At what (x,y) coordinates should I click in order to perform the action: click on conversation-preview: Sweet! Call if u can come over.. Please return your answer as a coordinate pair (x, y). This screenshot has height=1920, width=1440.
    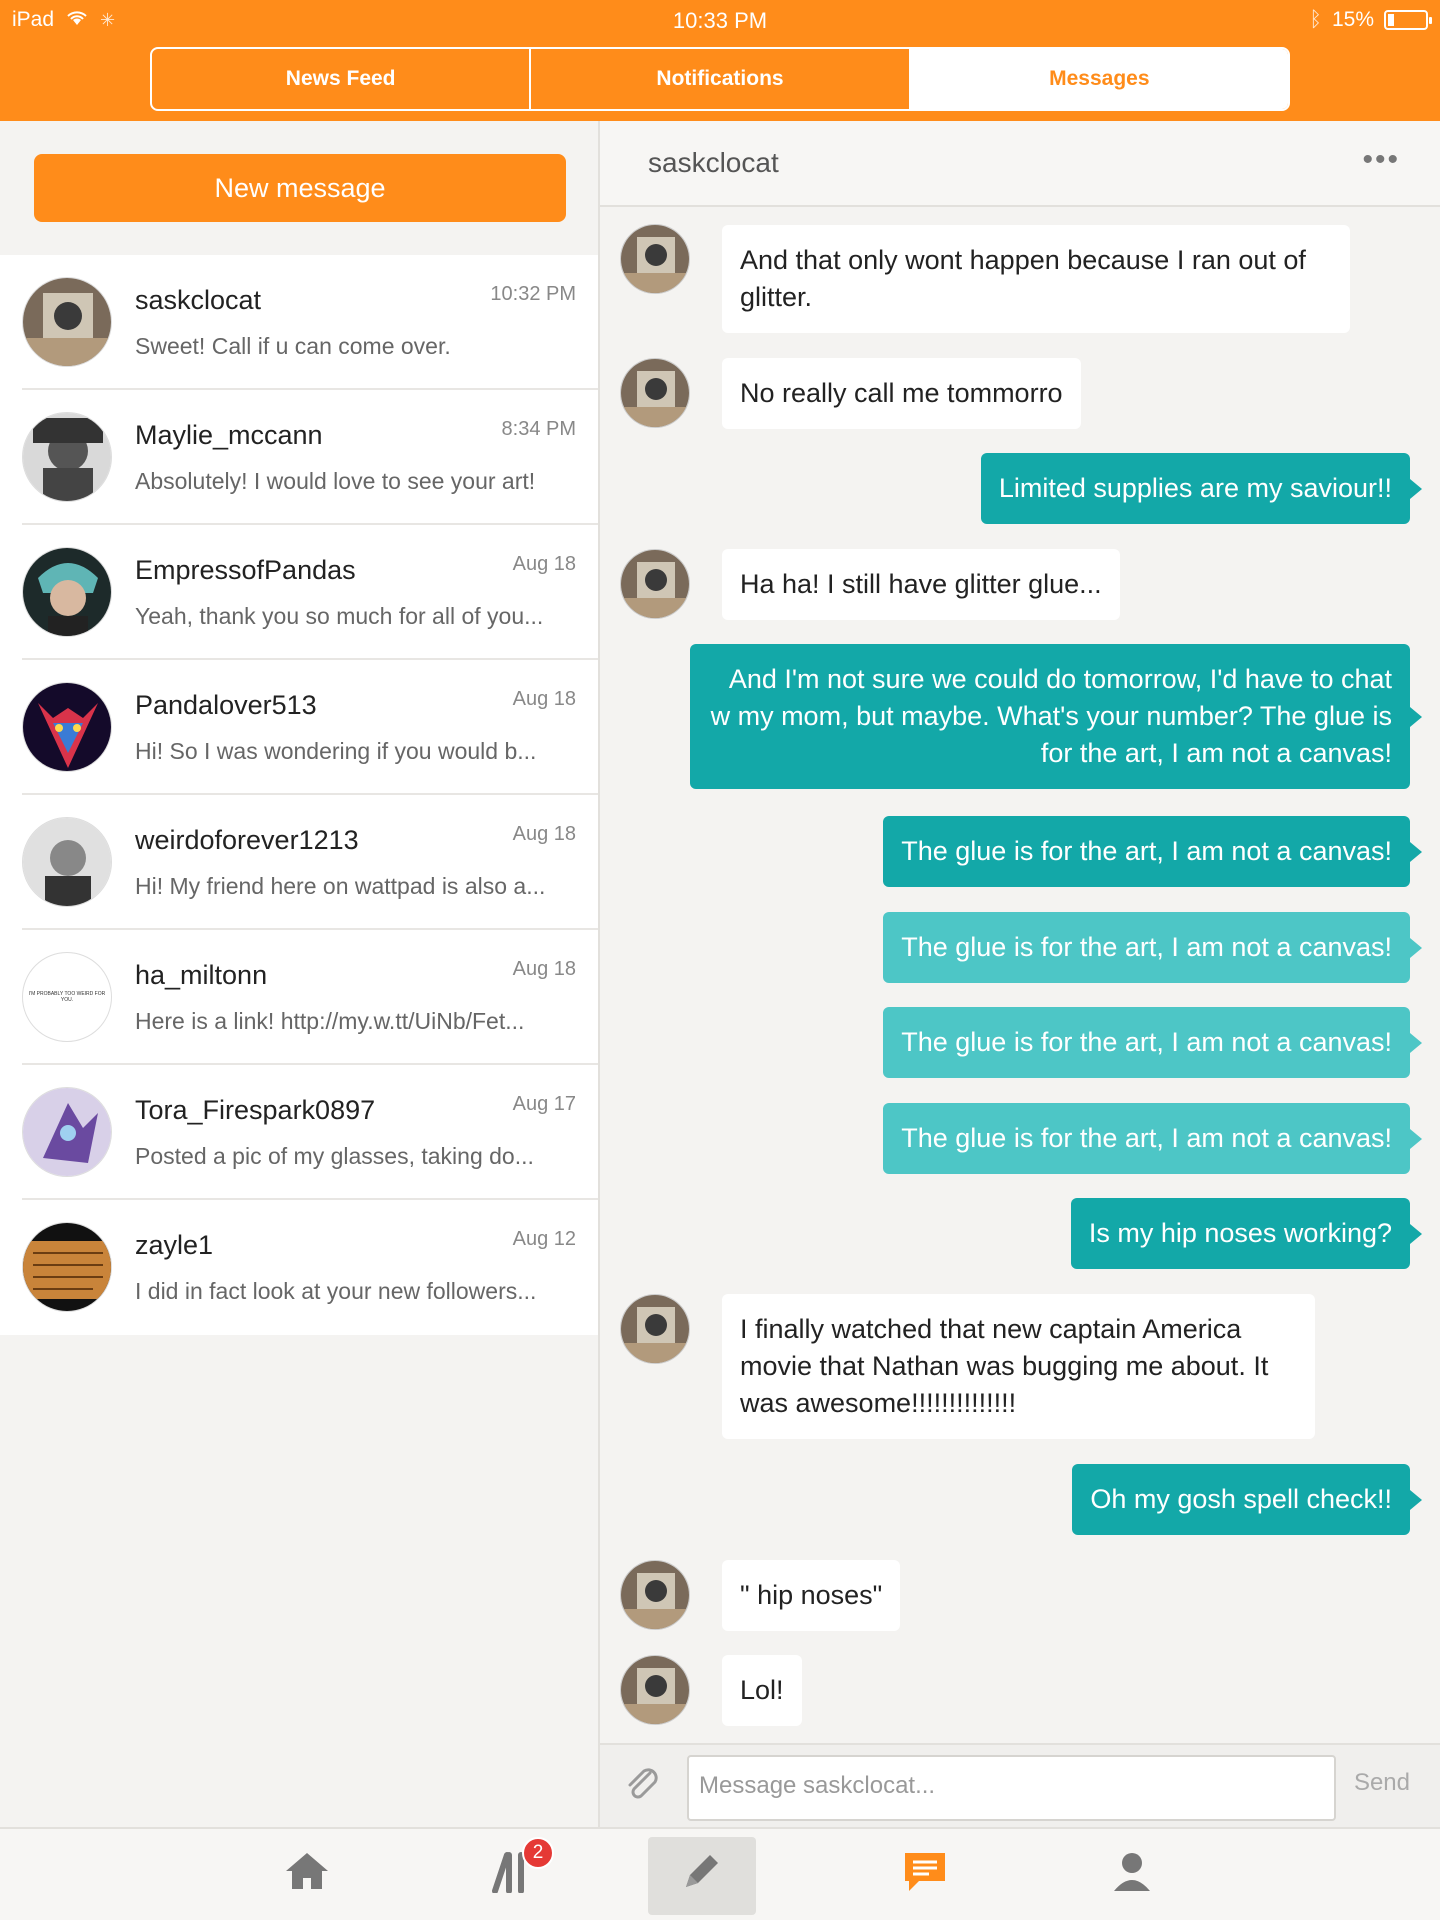
    Looking at the image, I should click on (293, 346).